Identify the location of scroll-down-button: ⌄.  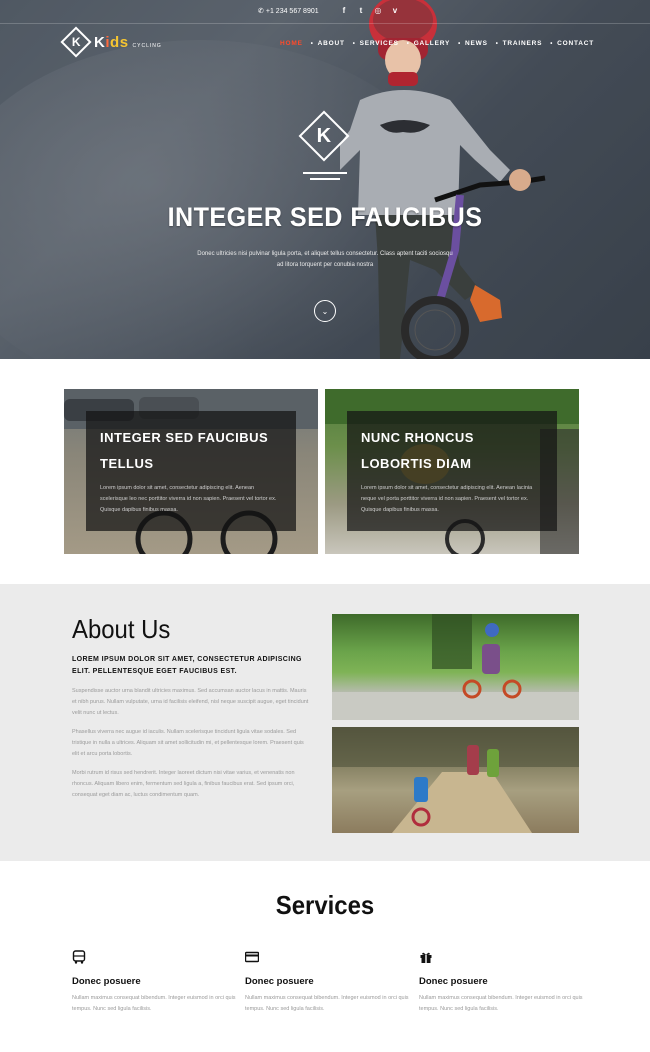
(325, 311).